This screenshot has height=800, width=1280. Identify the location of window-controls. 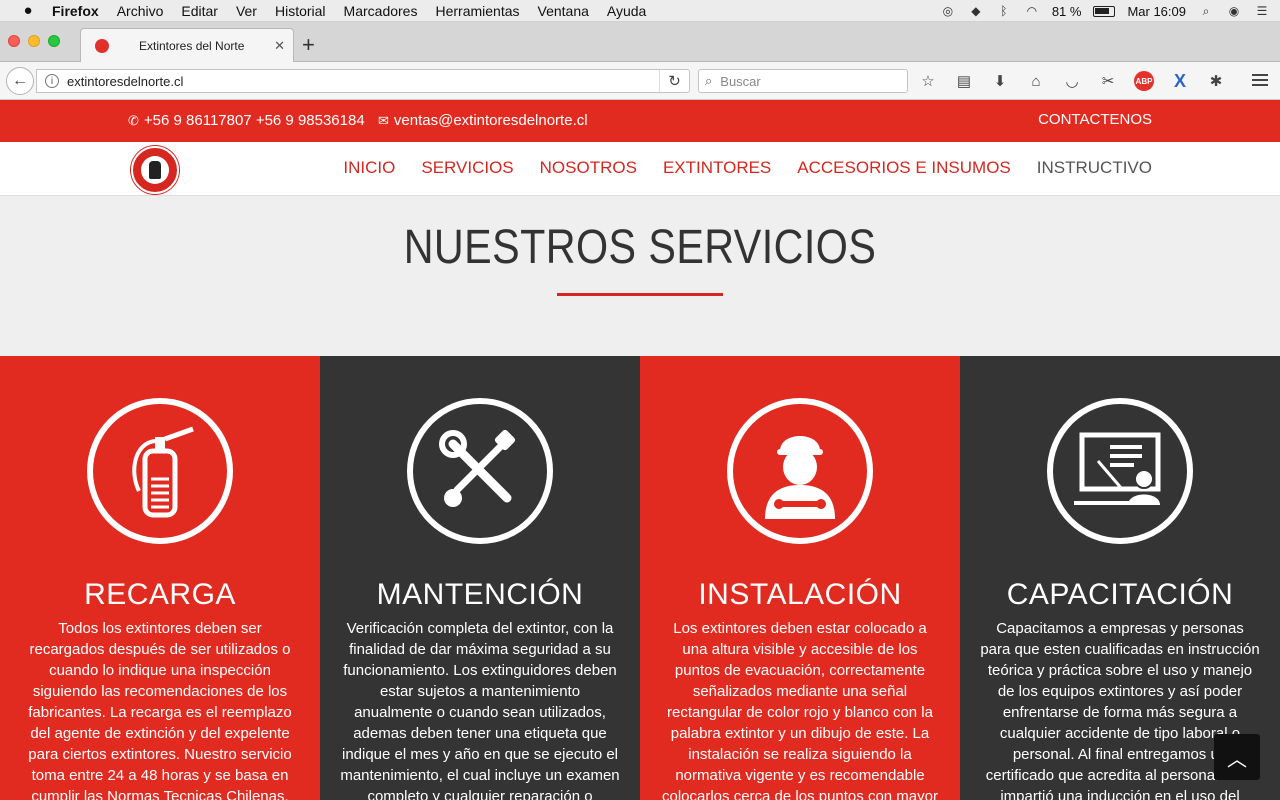
(34, 41).